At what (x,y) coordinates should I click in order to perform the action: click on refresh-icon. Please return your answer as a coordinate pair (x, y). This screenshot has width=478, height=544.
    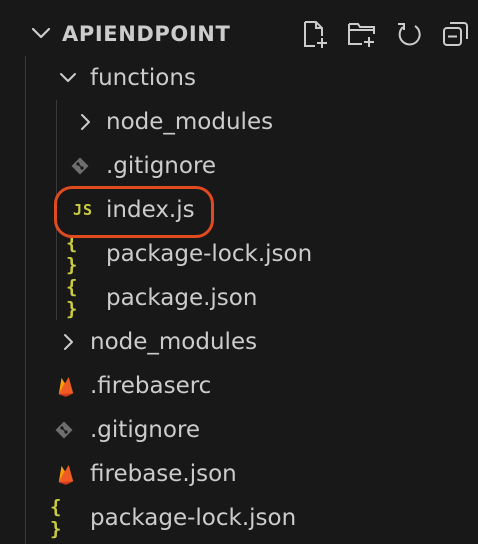
    Looking at the image, I should click on (409, 34).